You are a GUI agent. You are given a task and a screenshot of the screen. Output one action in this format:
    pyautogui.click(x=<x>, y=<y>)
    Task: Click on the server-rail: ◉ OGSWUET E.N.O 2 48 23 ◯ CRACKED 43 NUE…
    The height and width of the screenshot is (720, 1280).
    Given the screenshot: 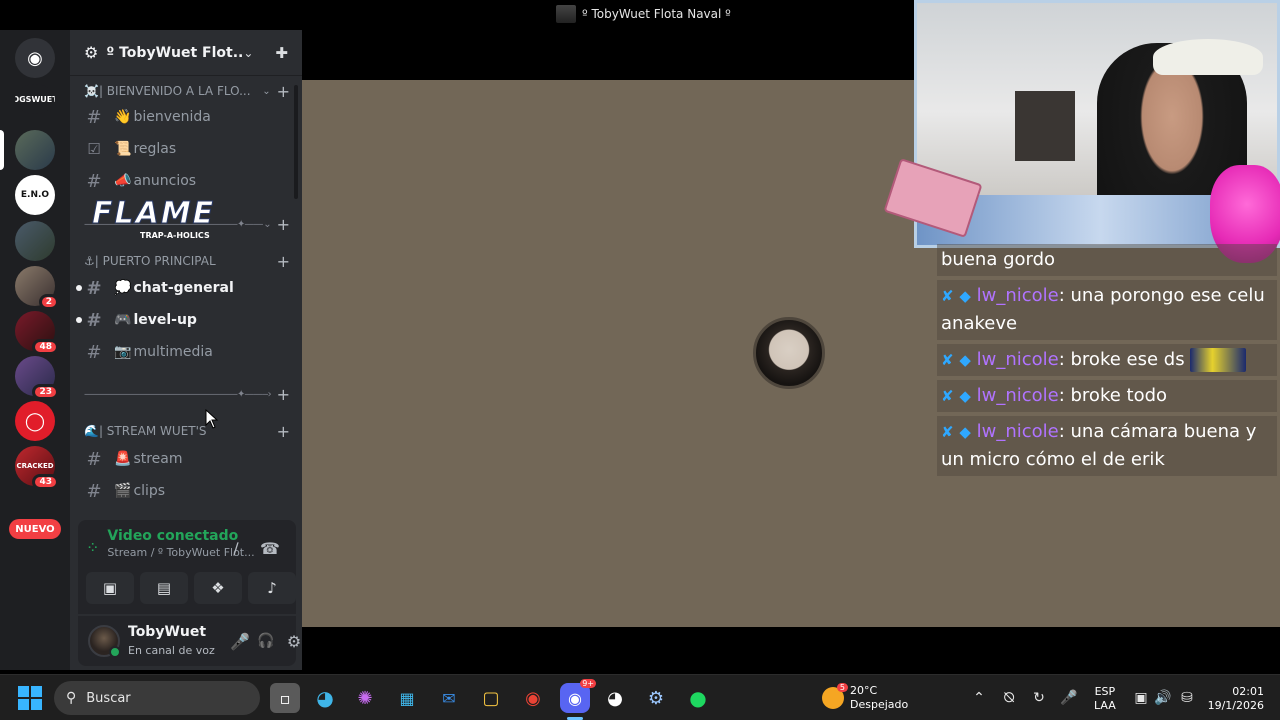 What is the action you would take?
    pyautogui.click(x=35, y=350)
    